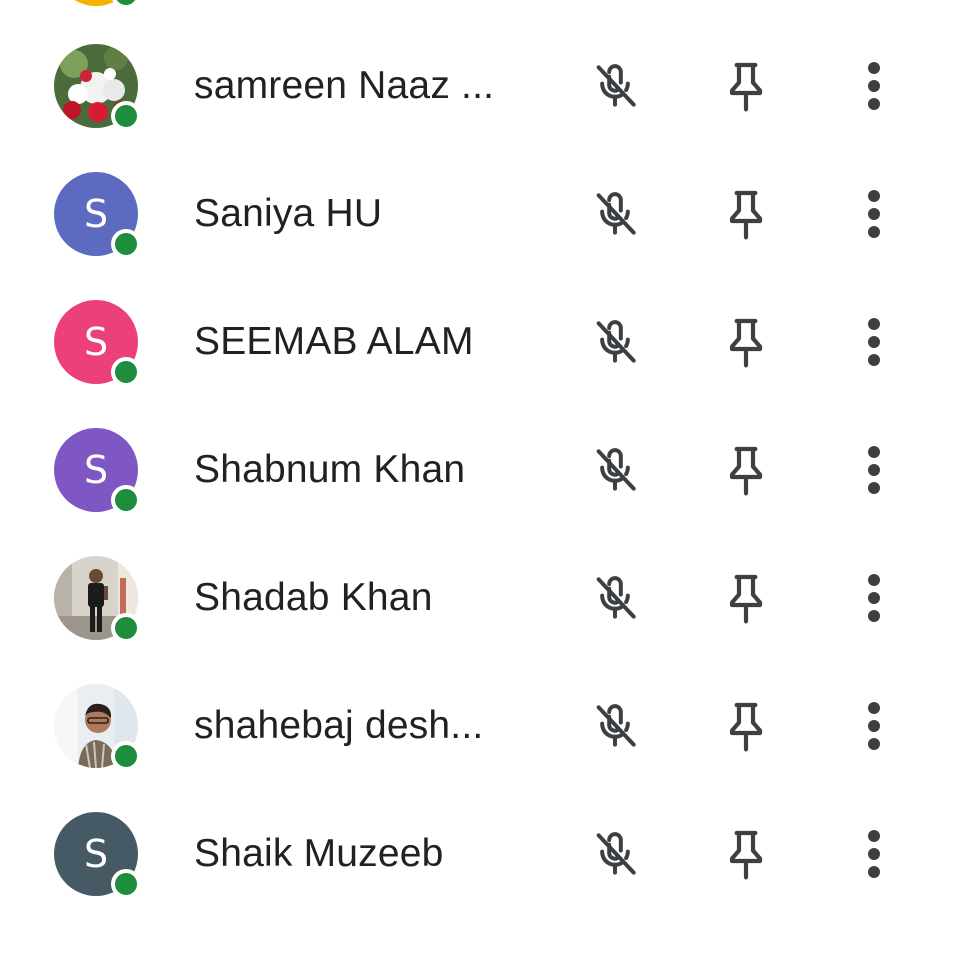  I want to click on participant-name: Saniya HU, so click(288, 213).